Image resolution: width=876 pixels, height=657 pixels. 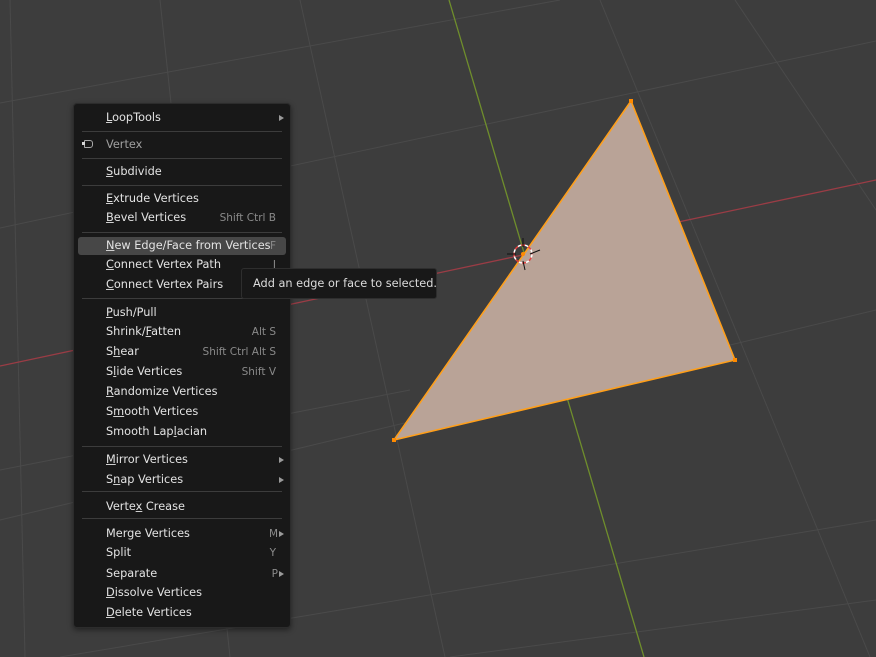 I want to click on menu-header-vertex: Vertex, so click(x=182, y=145).